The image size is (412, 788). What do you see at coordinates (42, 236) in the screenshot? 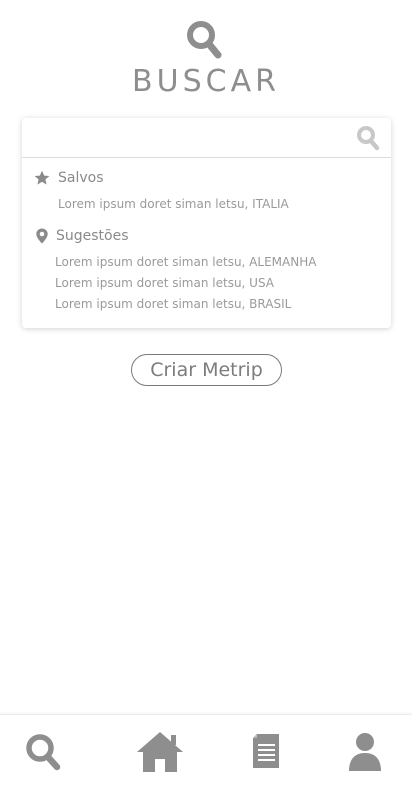
I see `location-pin-icon` at bounding box center [42, 236].